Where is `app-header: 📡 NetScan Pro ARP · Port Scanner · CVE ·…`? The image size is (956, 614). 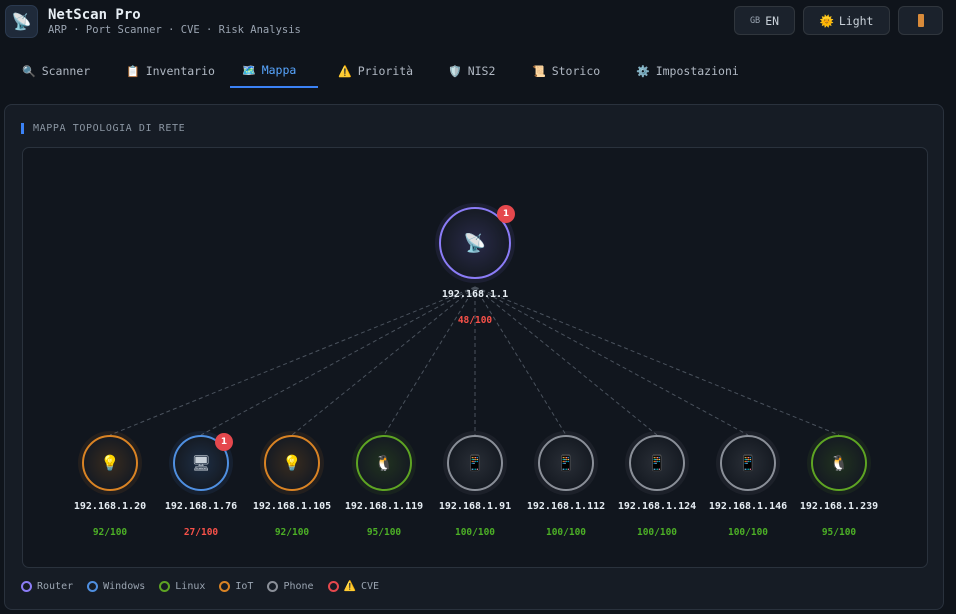 app-header: 📡 NetScan Pro ARP · Port Scanner · CVE ·… is located at coordinates (478, 23).